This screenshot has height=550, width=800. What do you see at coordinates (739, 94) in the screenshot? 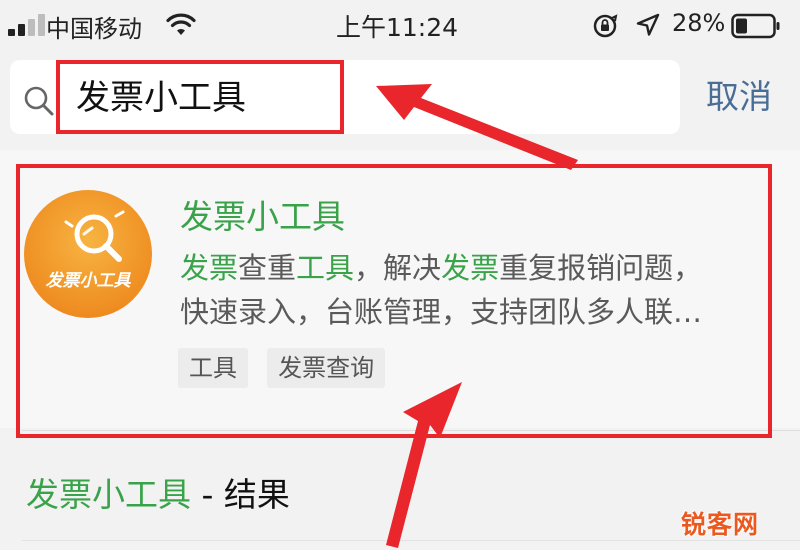
I see `cancel-button: 取消` at bounding box center [739, 94].